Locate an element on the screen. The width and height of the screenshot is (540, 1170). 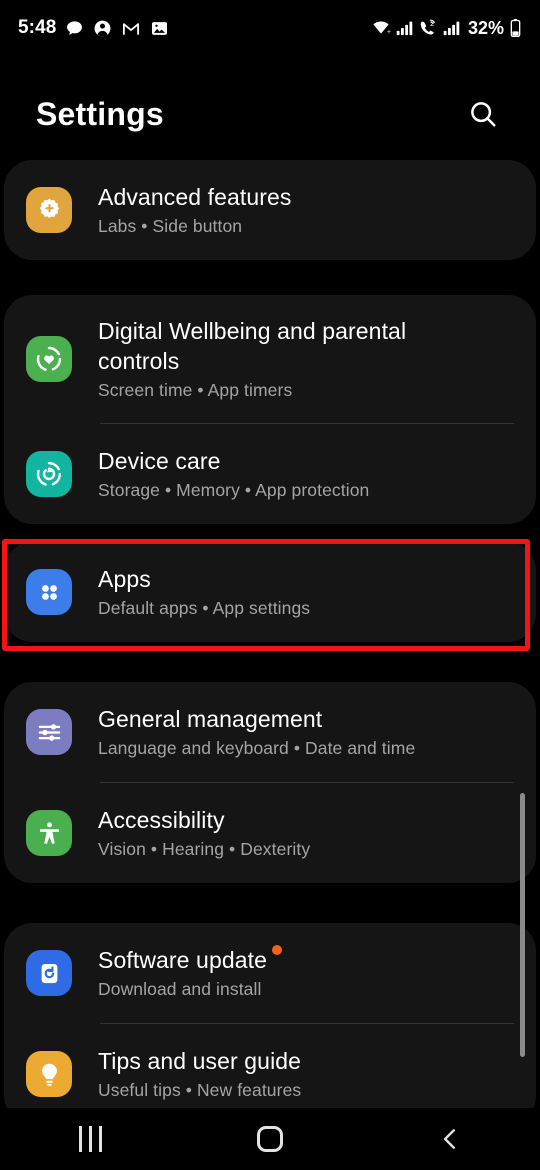
status-bar-right: + 2 32% is located at coordinates (446, 28).